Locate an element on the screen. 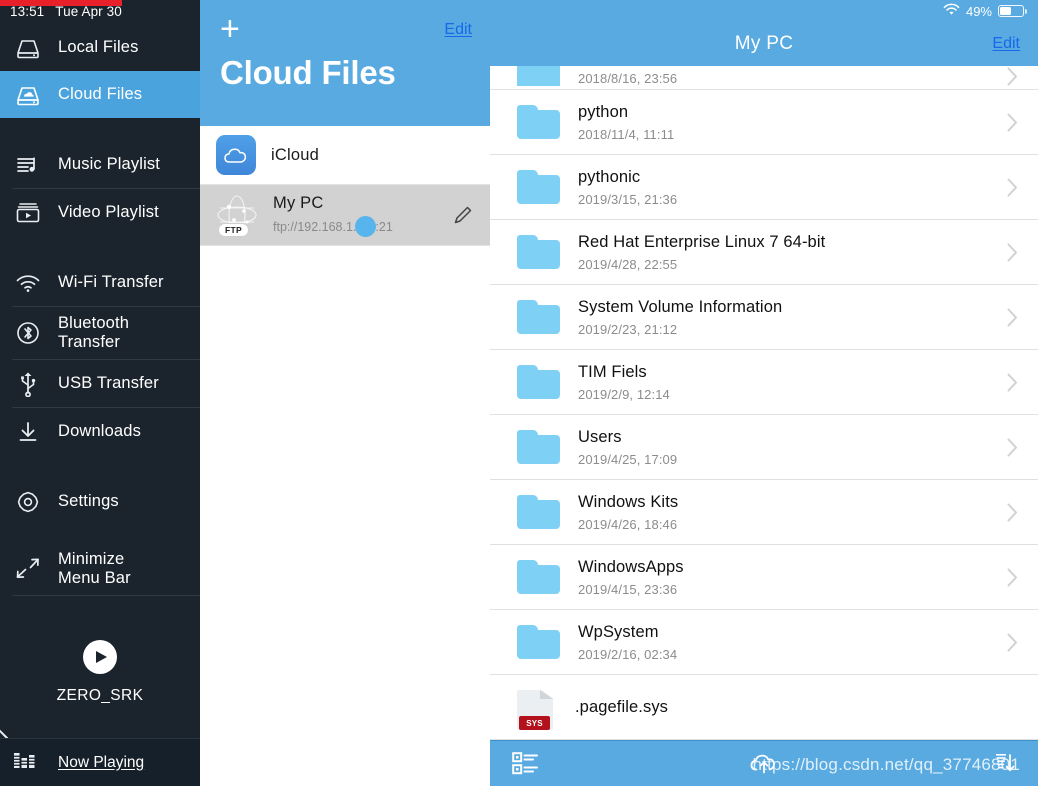  sidebar-item-label: Downloads is located at coordinates (99, 430).